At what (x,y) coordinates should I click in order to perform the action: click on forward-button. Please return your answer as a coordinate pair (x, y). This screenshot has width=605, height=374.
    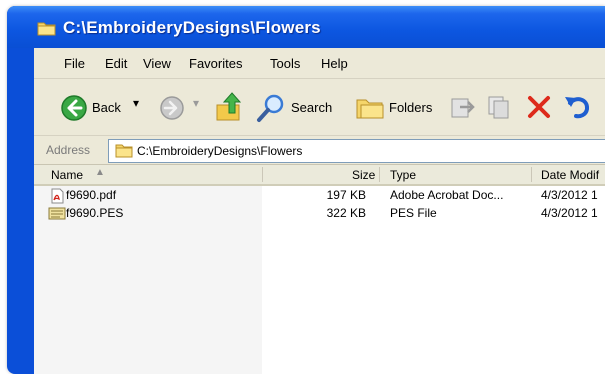
    Looking at the image, I should click on (172, 110).